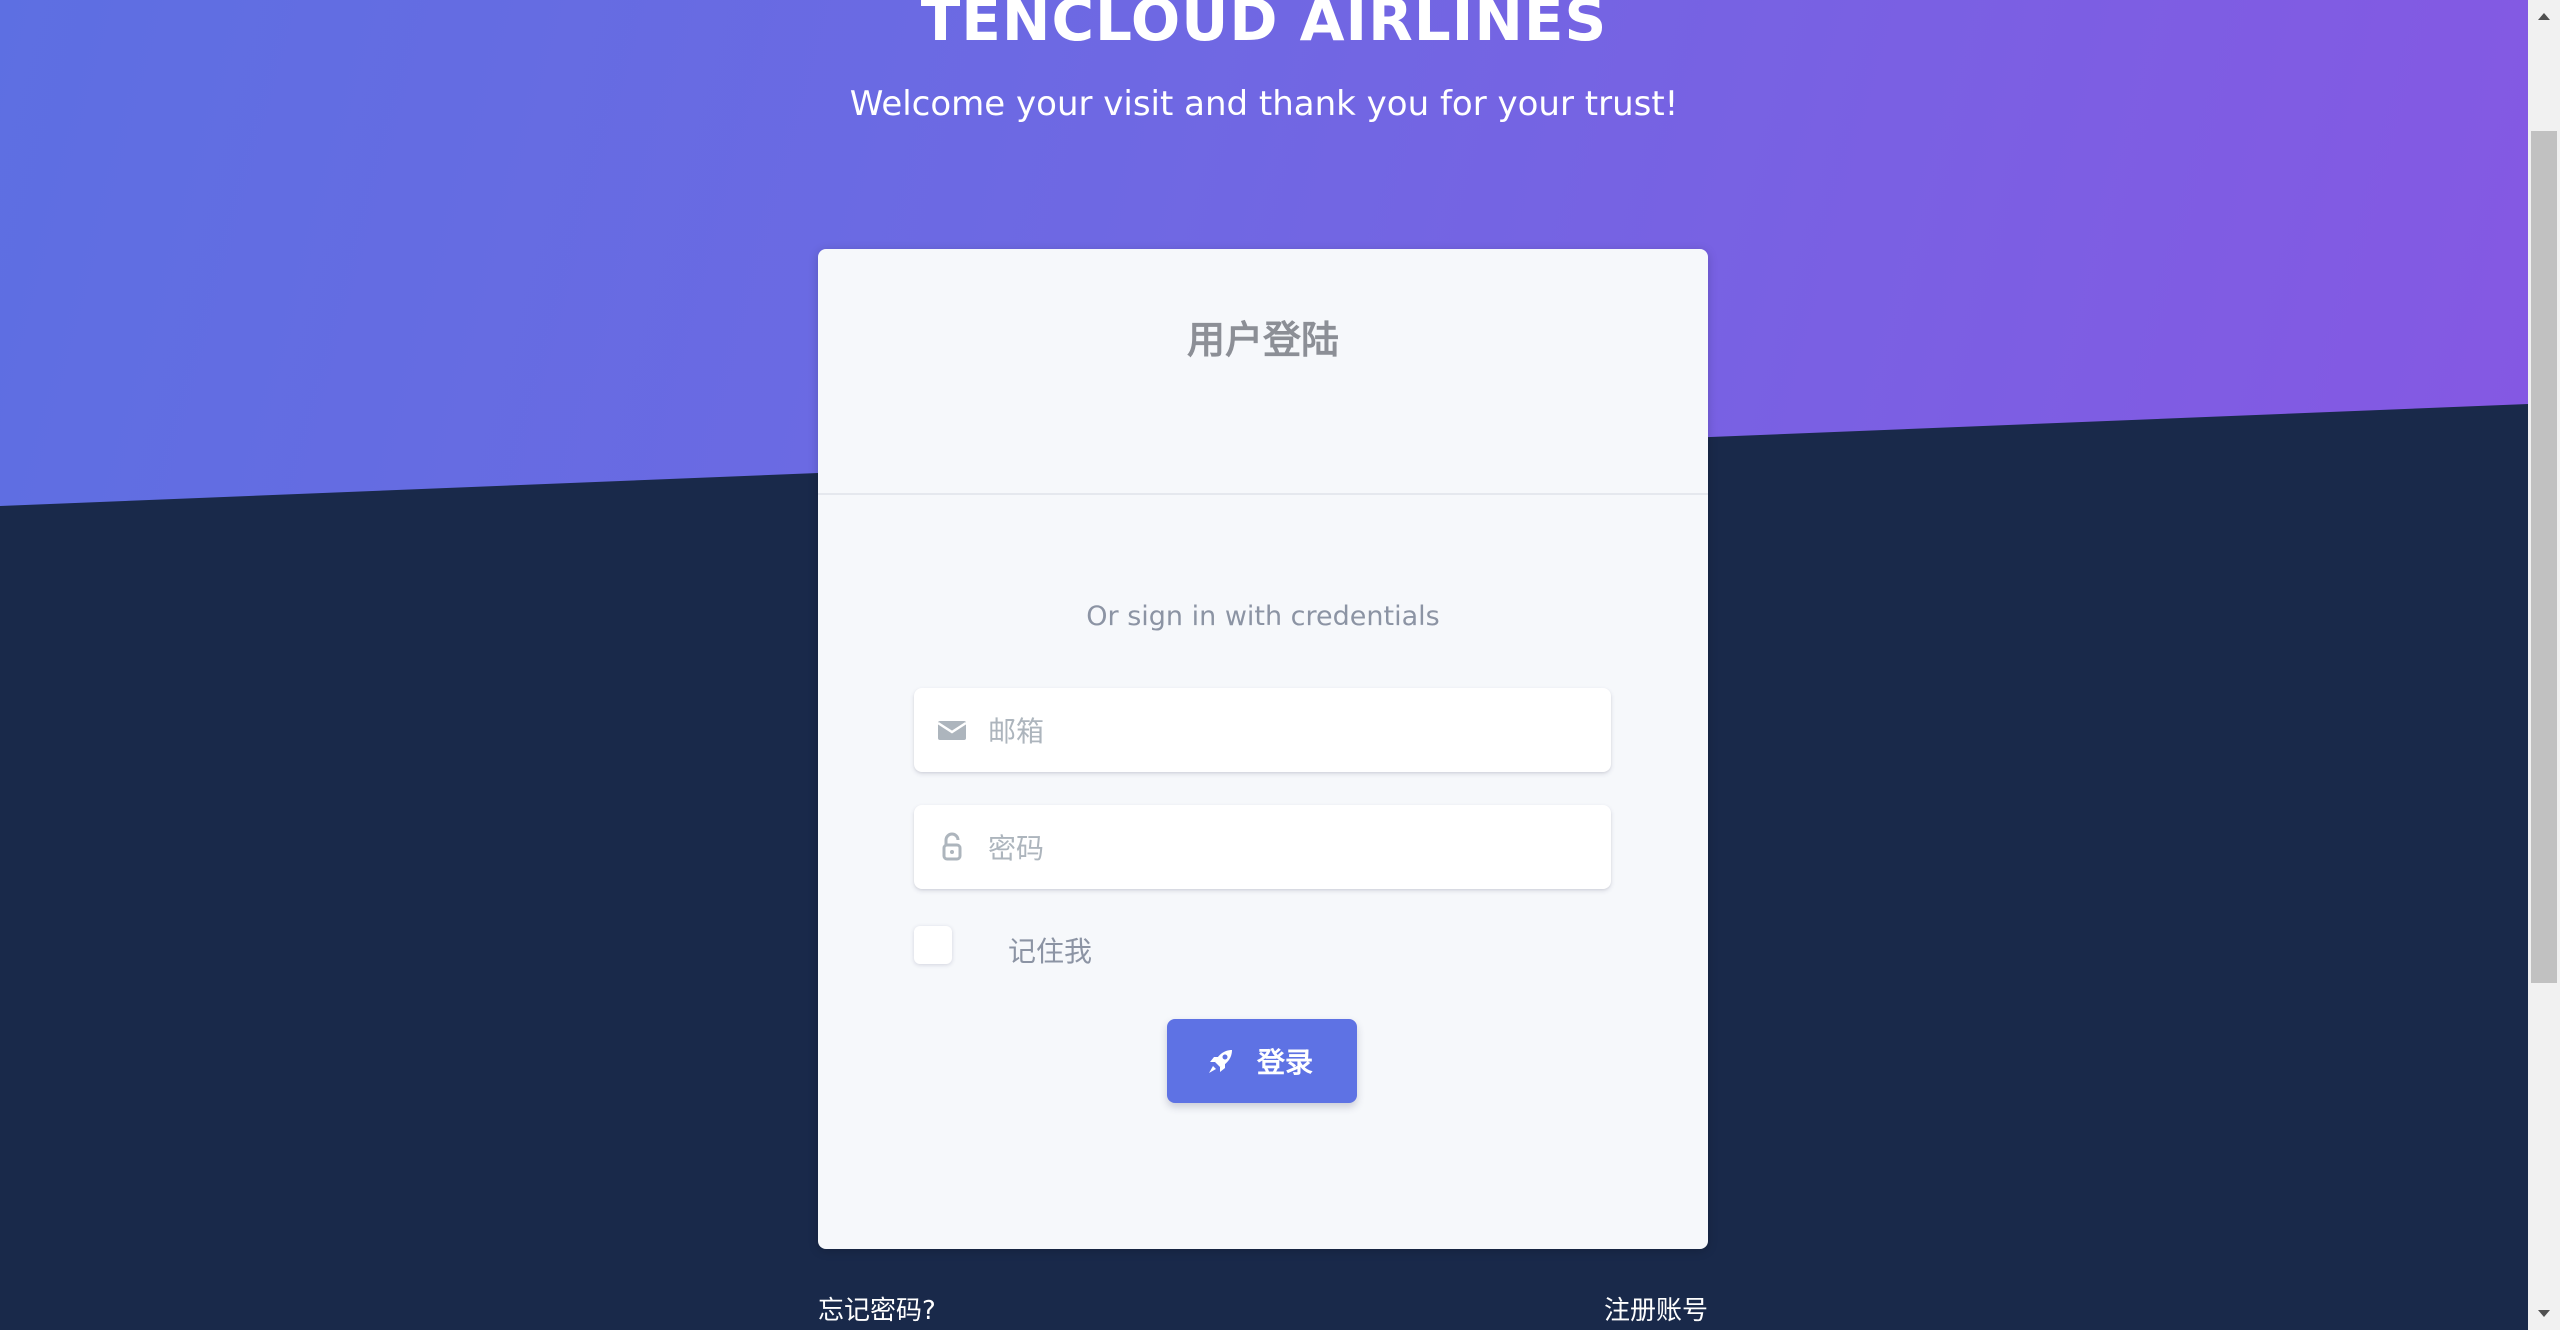 Image resolution: width=2560 pixels, height=1330 pixels. What do you see at coordinates (1220, 1061) in the screenshot?
I see `rocket-icon` at bounding box center [1220, 1061].